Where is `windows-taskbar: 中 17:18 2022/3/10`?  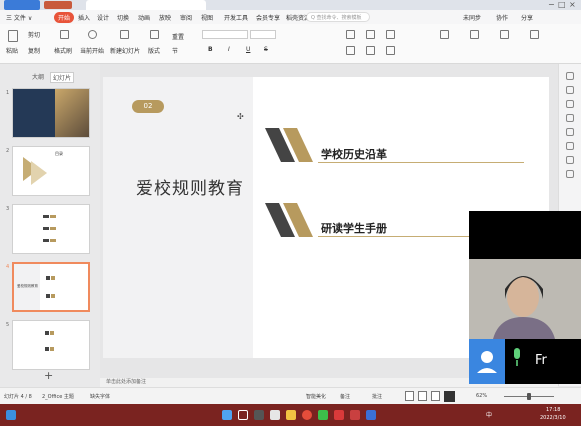
windows-taskbar: 中 17:18 2022/3/10 is located at coordinates (290, 415).